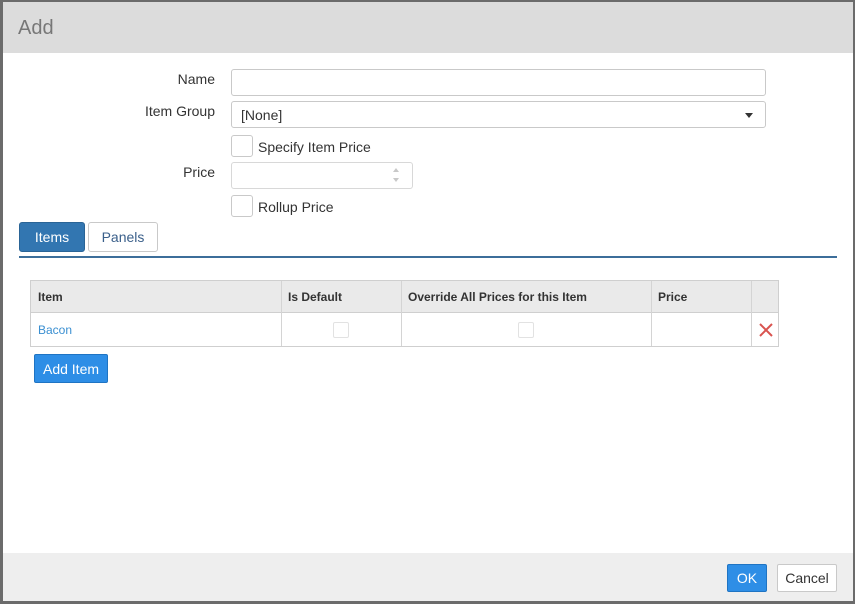  What do you see at coordinates (50, 297) in the screenshot?
I see `column-header-item: Item` at bounding box center [50, 297].